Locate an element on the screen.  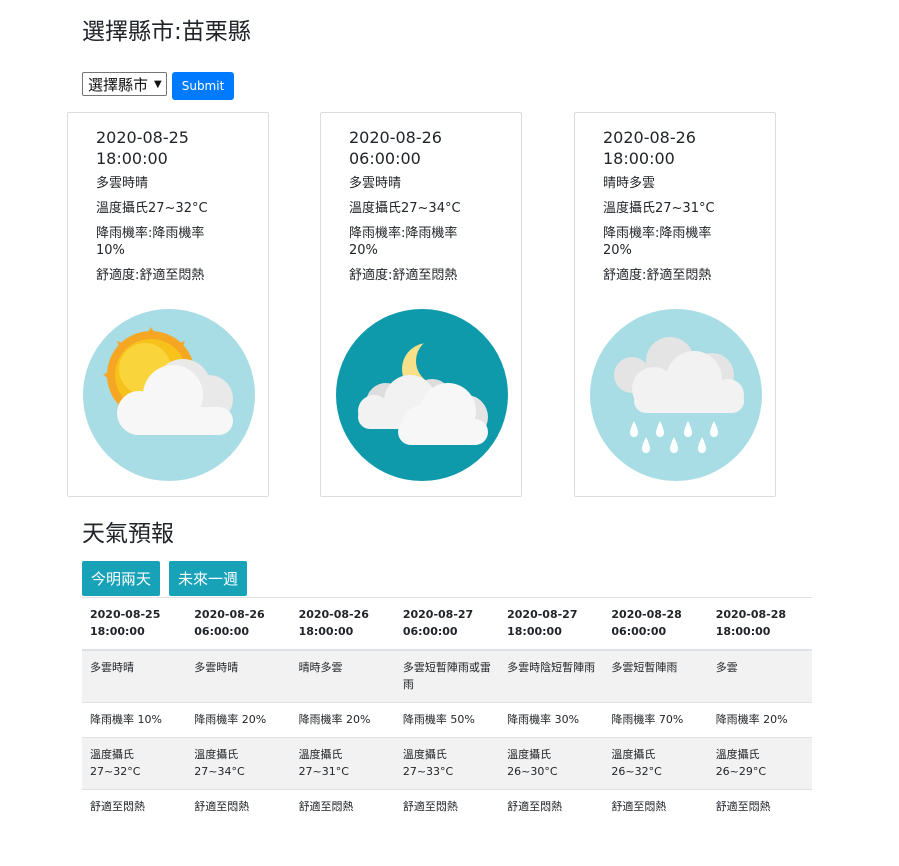
table-cell: 降雨機率 70% is located at coordinates (655, 720).